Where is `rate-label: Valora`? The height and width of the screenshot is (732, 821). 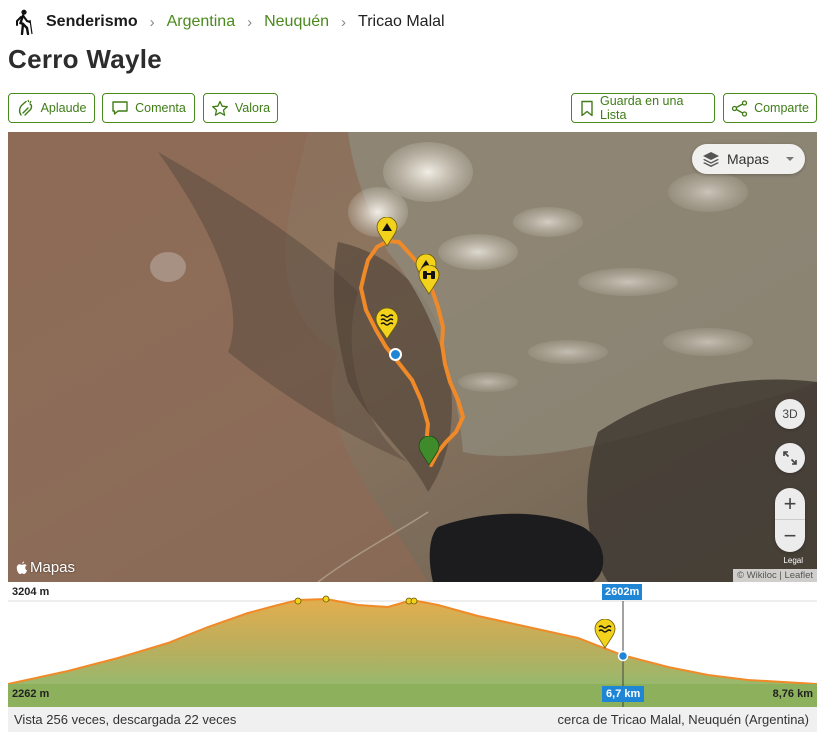
rate-label: Valora is located at coordinates (252, 108).